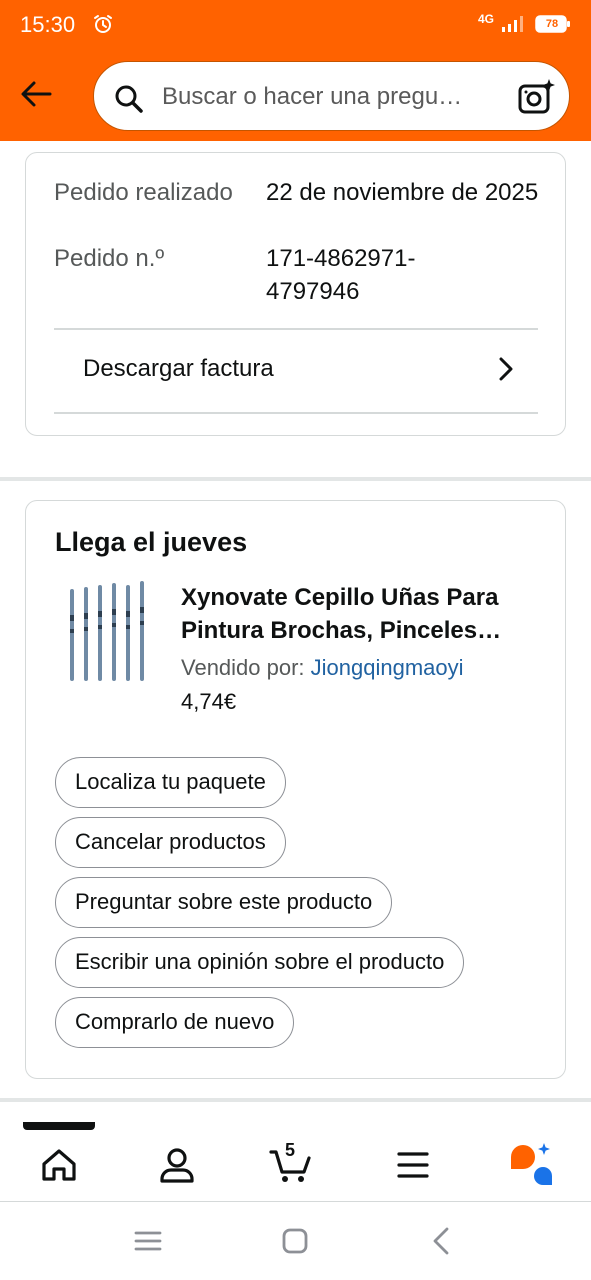 This screenshot has height=1280, width=591. What do you see at coordinates (536, 97) in the screenshot?
I see `camera-search-icon` at bounding box center [536, 97].